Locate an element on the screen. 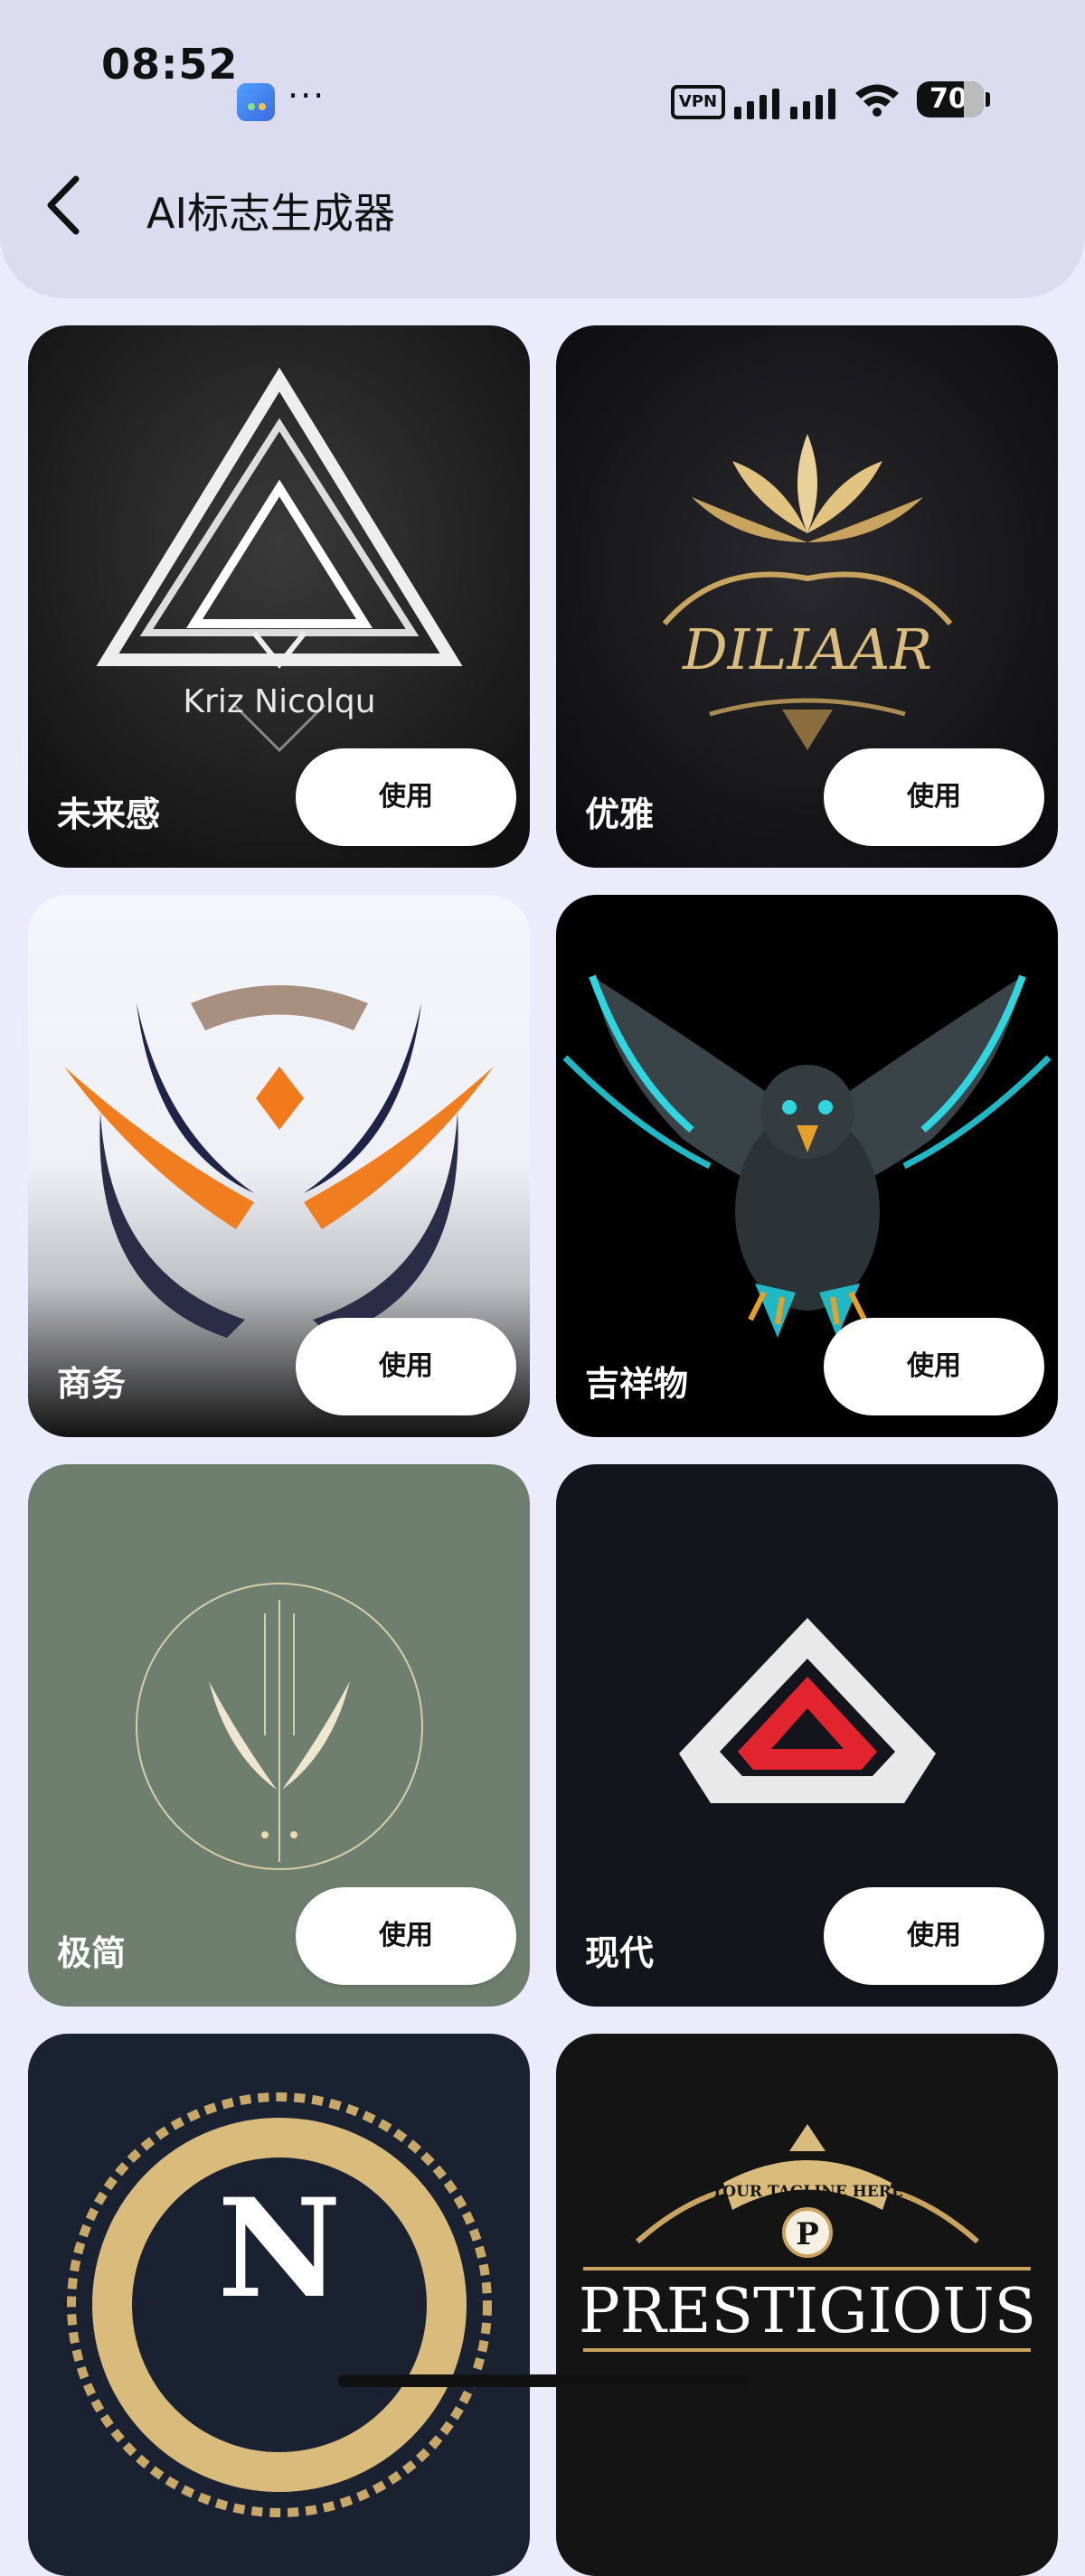 This screenshot has height=2576, width=1085. page-title: AI标志生成器 is located at coordinates (271, 214).